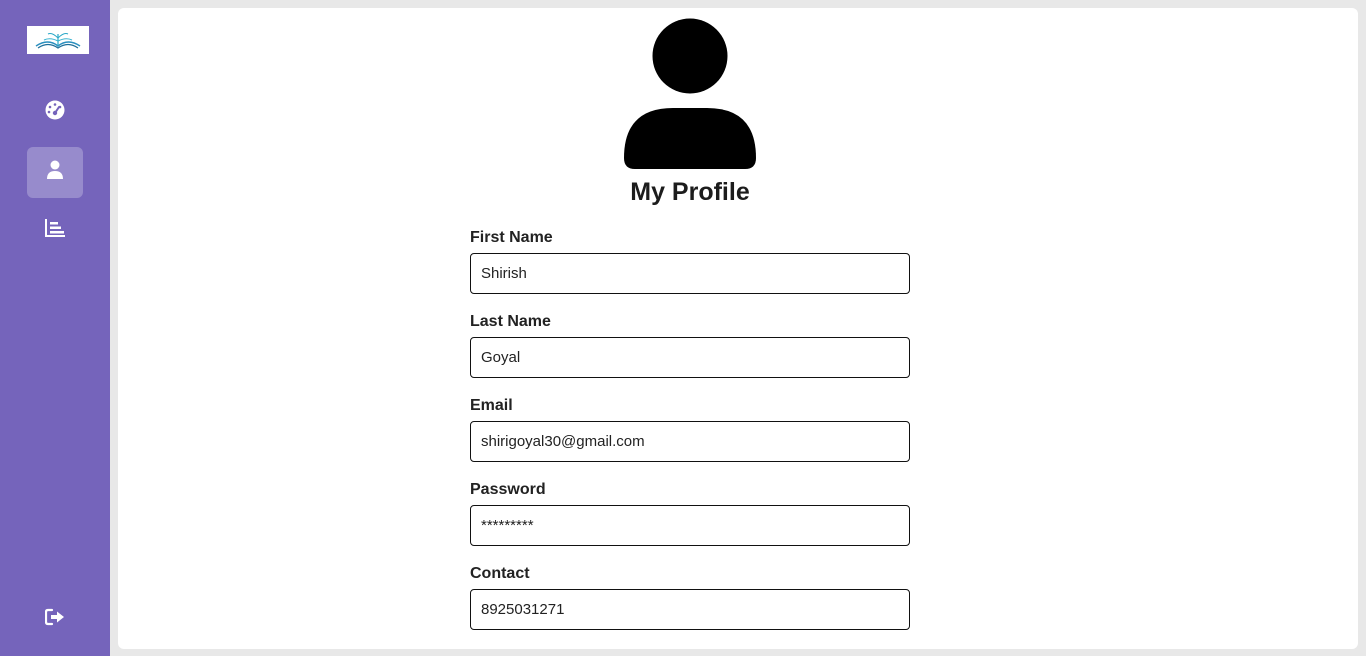 This screenshot has width=1366, height=656. I want to click on password-label: Password, so click(508, 489).